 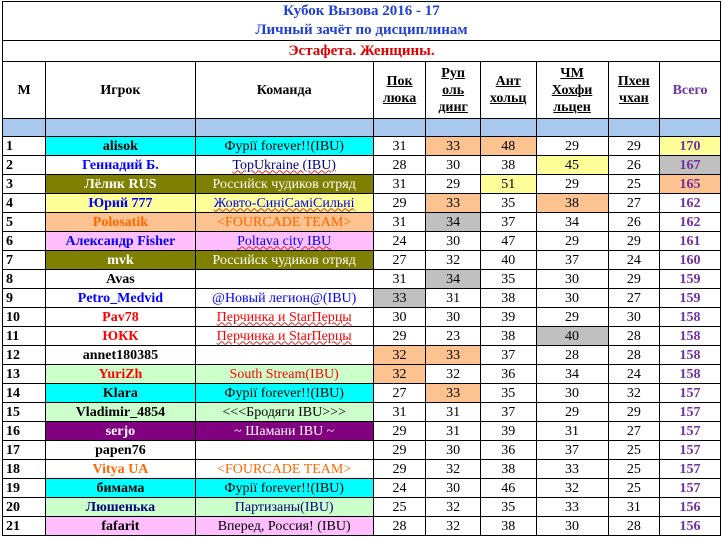 What do you see at coordinates (572, 73) in the screenshot?
I see `header-line: ЧМ` at bounding box center [572, 73].